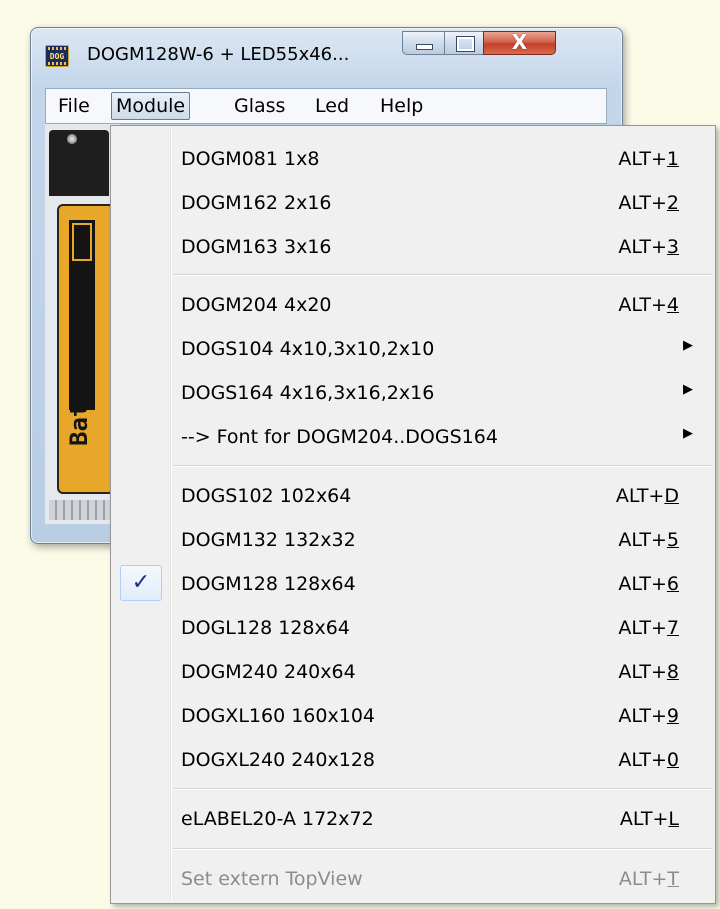 The height and width of the screenshot is (909, 720). What do you see at coordinates (72, 139) in the screenshot?
I see `led-sheen` at bounding box center [72, 139].